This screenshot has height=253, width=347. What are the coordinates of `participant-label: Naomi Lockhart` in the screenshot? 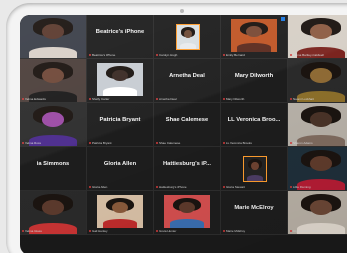 It's located at (302, 99).